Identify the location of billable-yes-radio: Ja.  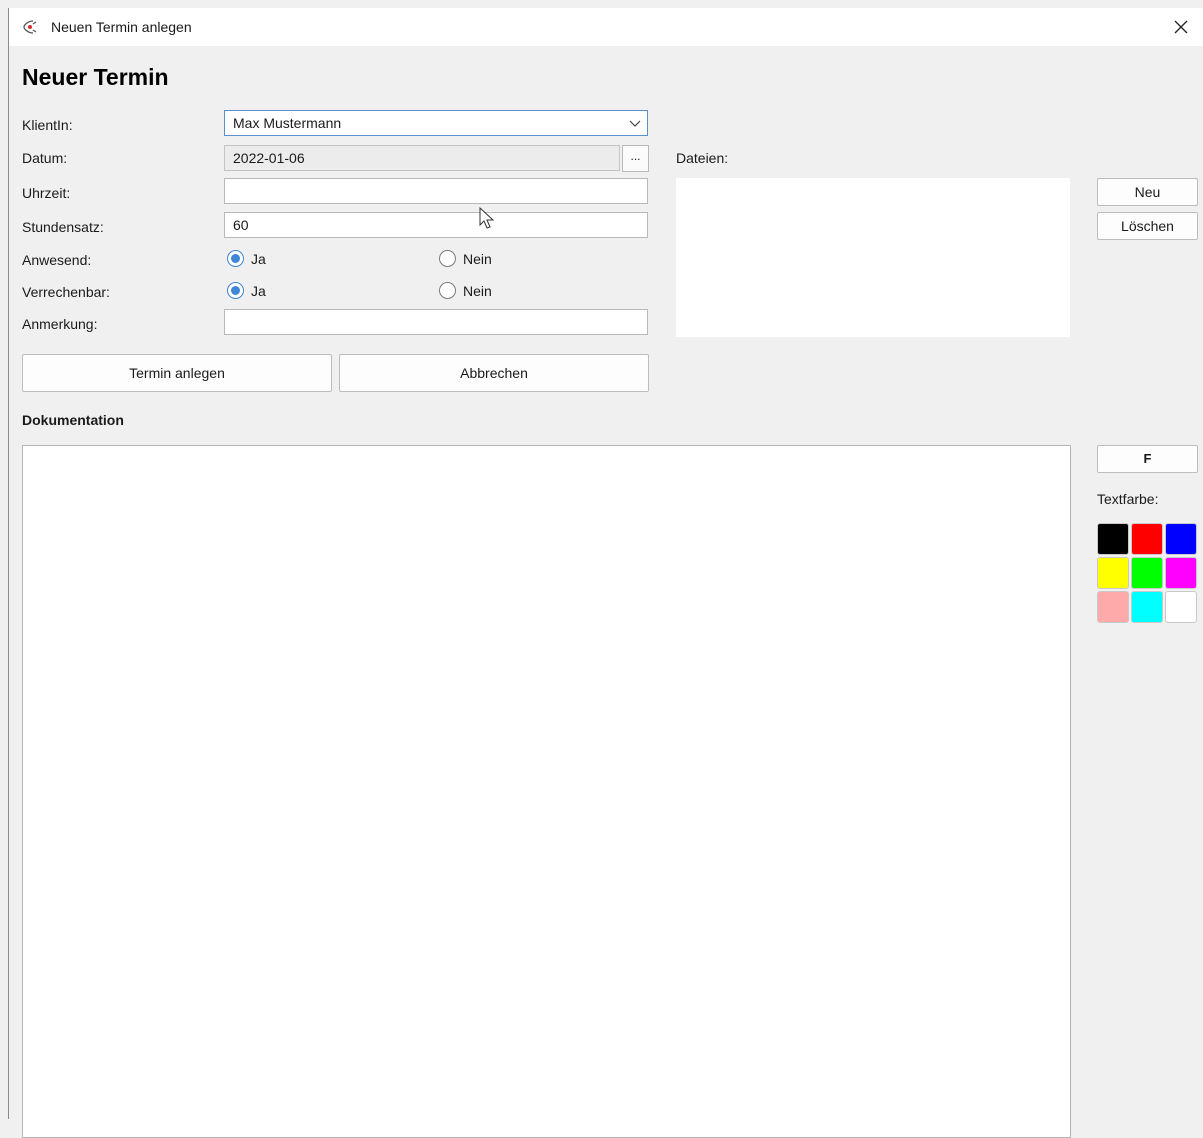
(246, 290).